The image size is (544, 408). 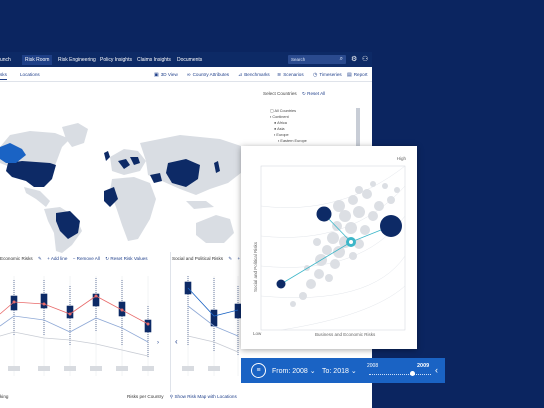 I want to click on add-line-button: + Add line, so click(x=57, y=258).